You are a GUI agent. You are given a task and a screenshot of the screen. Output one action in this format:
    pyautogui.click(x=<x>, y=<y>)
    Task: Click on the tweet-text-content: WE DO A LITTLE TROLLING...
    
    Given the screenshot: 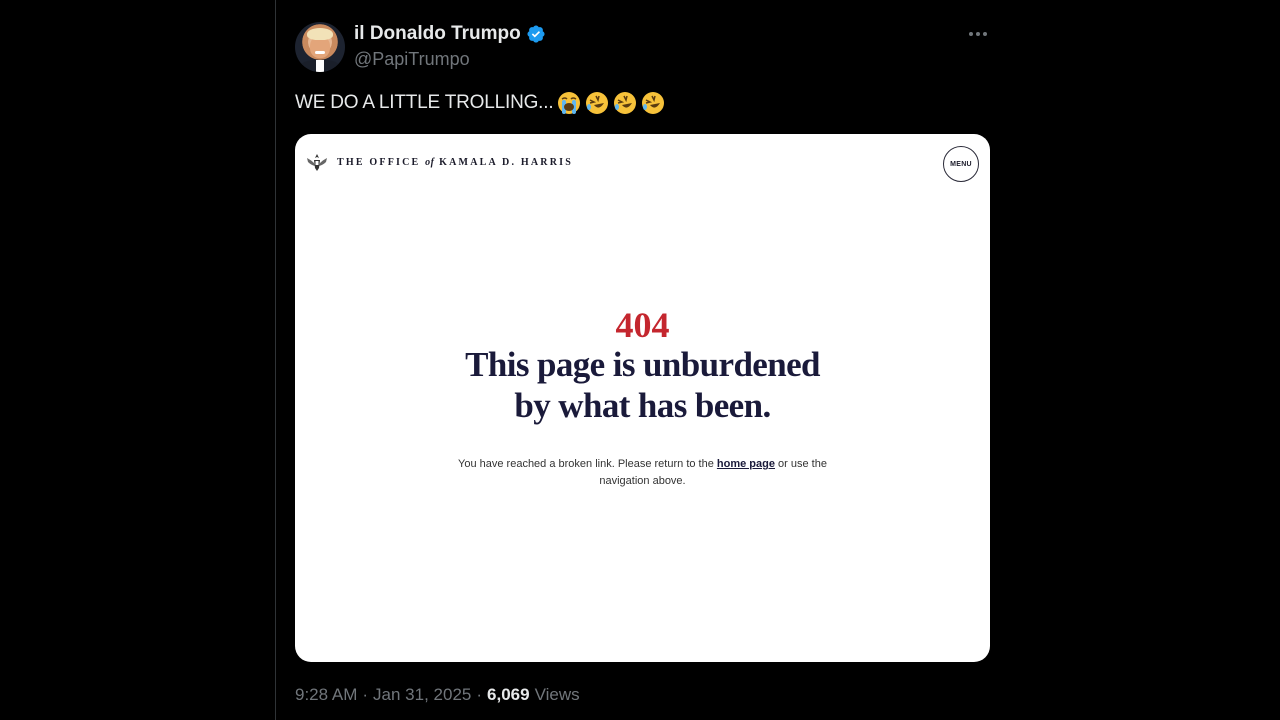 What is the action you would take?
    pyautogui.click(x=424, y=102)
    